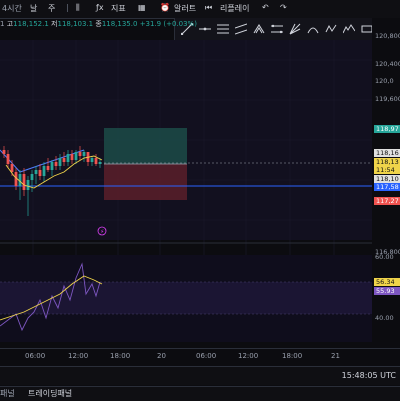 The width and height of the screenshot is (400, 401). I want to click on week-interval-button: 주, so click(51, 8).